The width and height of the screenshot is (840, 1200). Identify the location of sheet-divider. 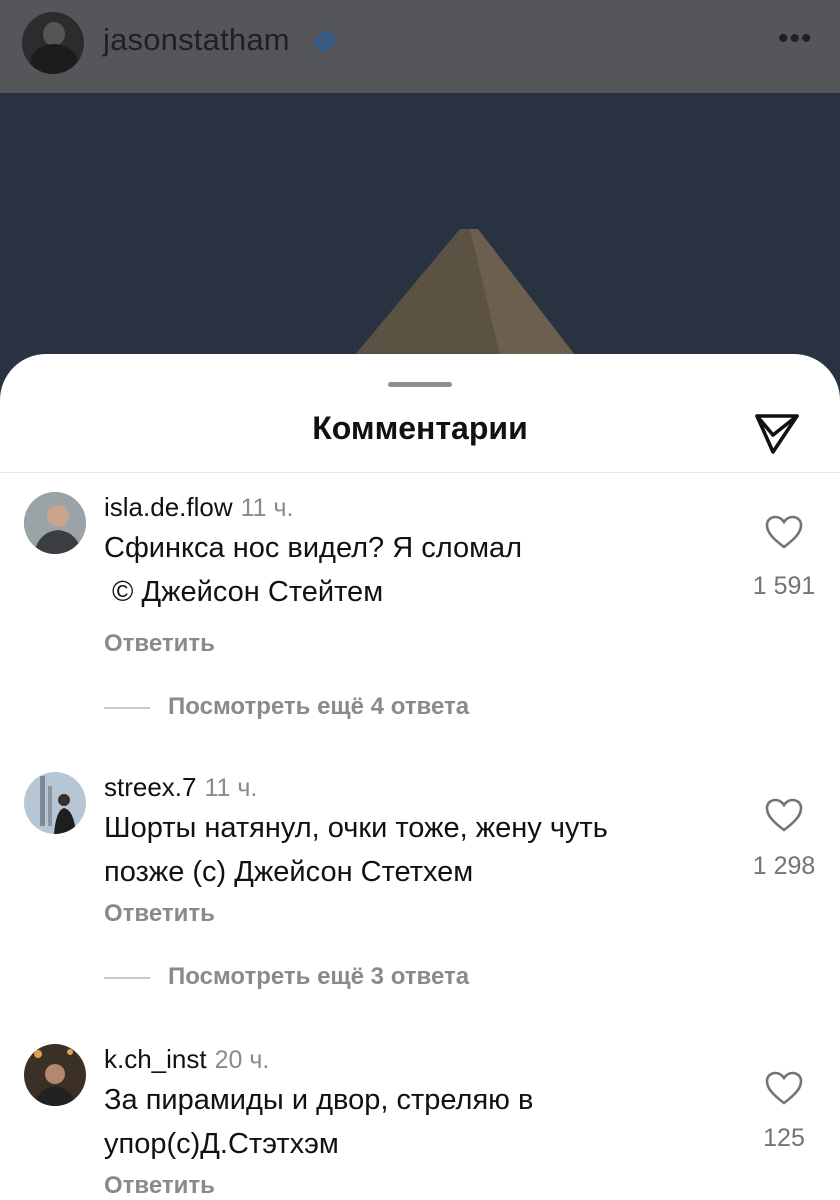
(420, 472).